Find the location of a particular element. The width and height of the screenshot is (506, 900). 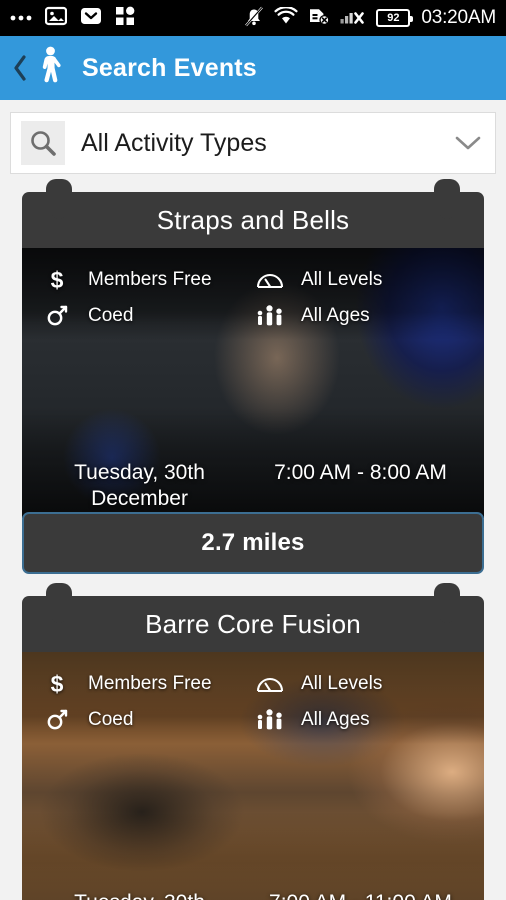

event-distance-footer: 2.7 miles is located at coordinates (253, 543).